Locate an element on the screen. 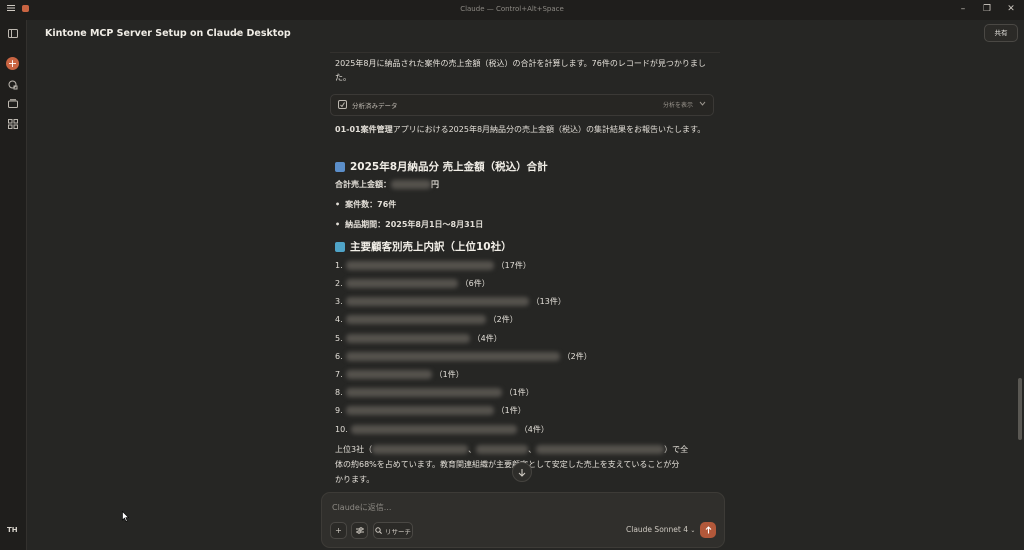 Image resolution: width=1024 pixels, height=550 pixels. section-heading-customers: 主要顧客別売上内訳（上位10社） is located at coordinates (423, 246).